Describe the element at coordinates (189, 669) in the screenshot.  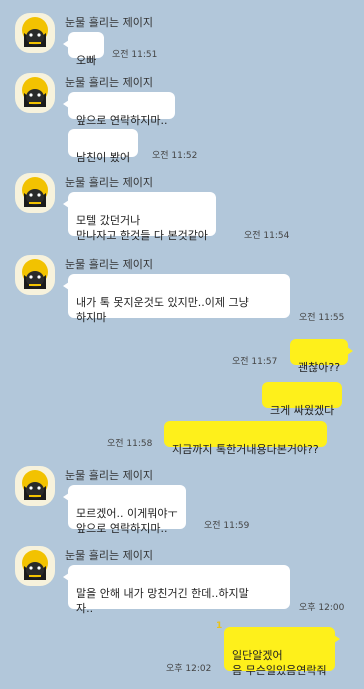
I see `message-time: 오후 12:02` at that location.